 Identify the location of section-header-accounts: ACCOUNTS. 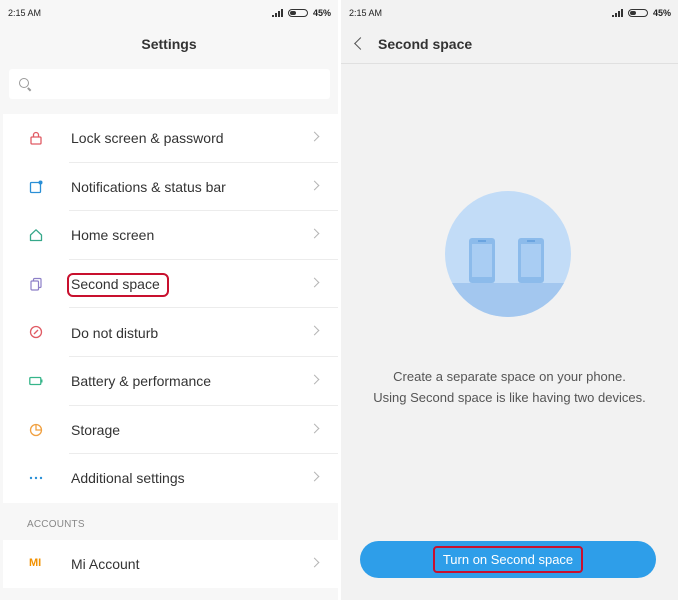
(56, 524).